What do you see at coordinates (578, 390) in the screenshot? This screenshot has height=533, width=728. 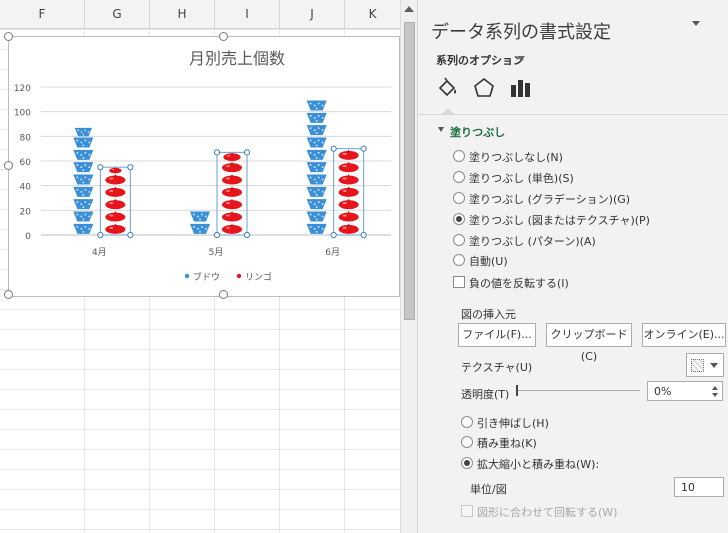 I see `transparency-slider` at bounding box center [578, 390].